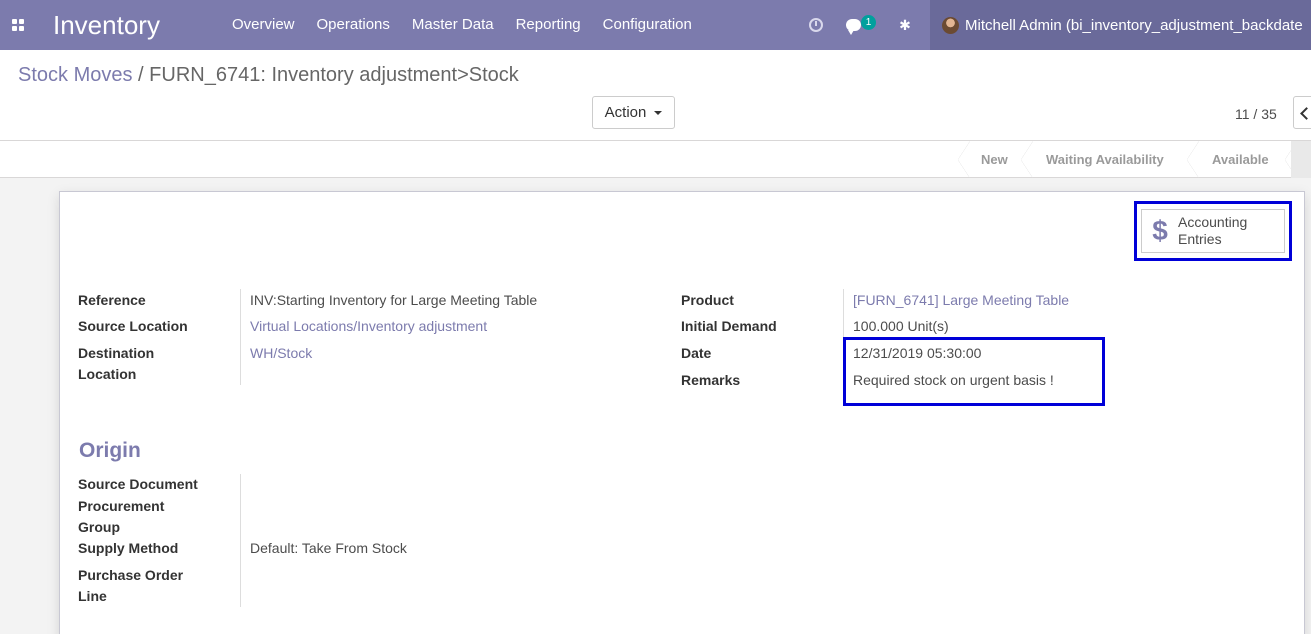  Describe the element at coordinates (647, 25) in the screenshot. I see `menu-configuration: Configuration` at that location.